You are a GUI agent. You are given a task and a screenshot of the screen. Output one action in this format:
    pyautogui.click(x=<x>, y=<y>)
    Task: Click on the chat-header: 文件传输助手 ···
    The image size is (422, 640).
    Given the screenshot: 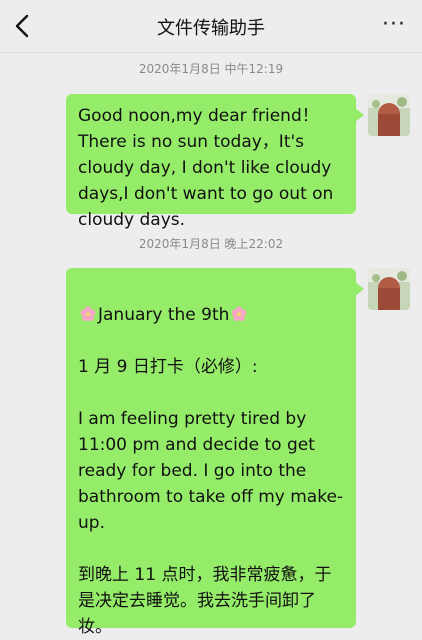 What is the action you would take?
    pyautogui.click(x=211, y=26)
    